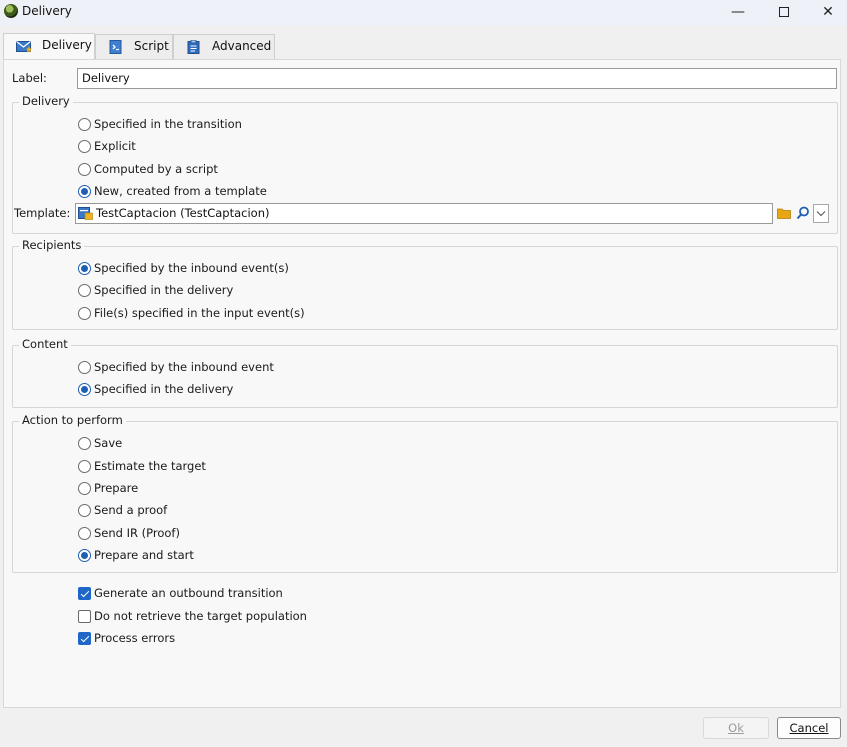  I want to click on window-title: Delivery, so click(47, 11).